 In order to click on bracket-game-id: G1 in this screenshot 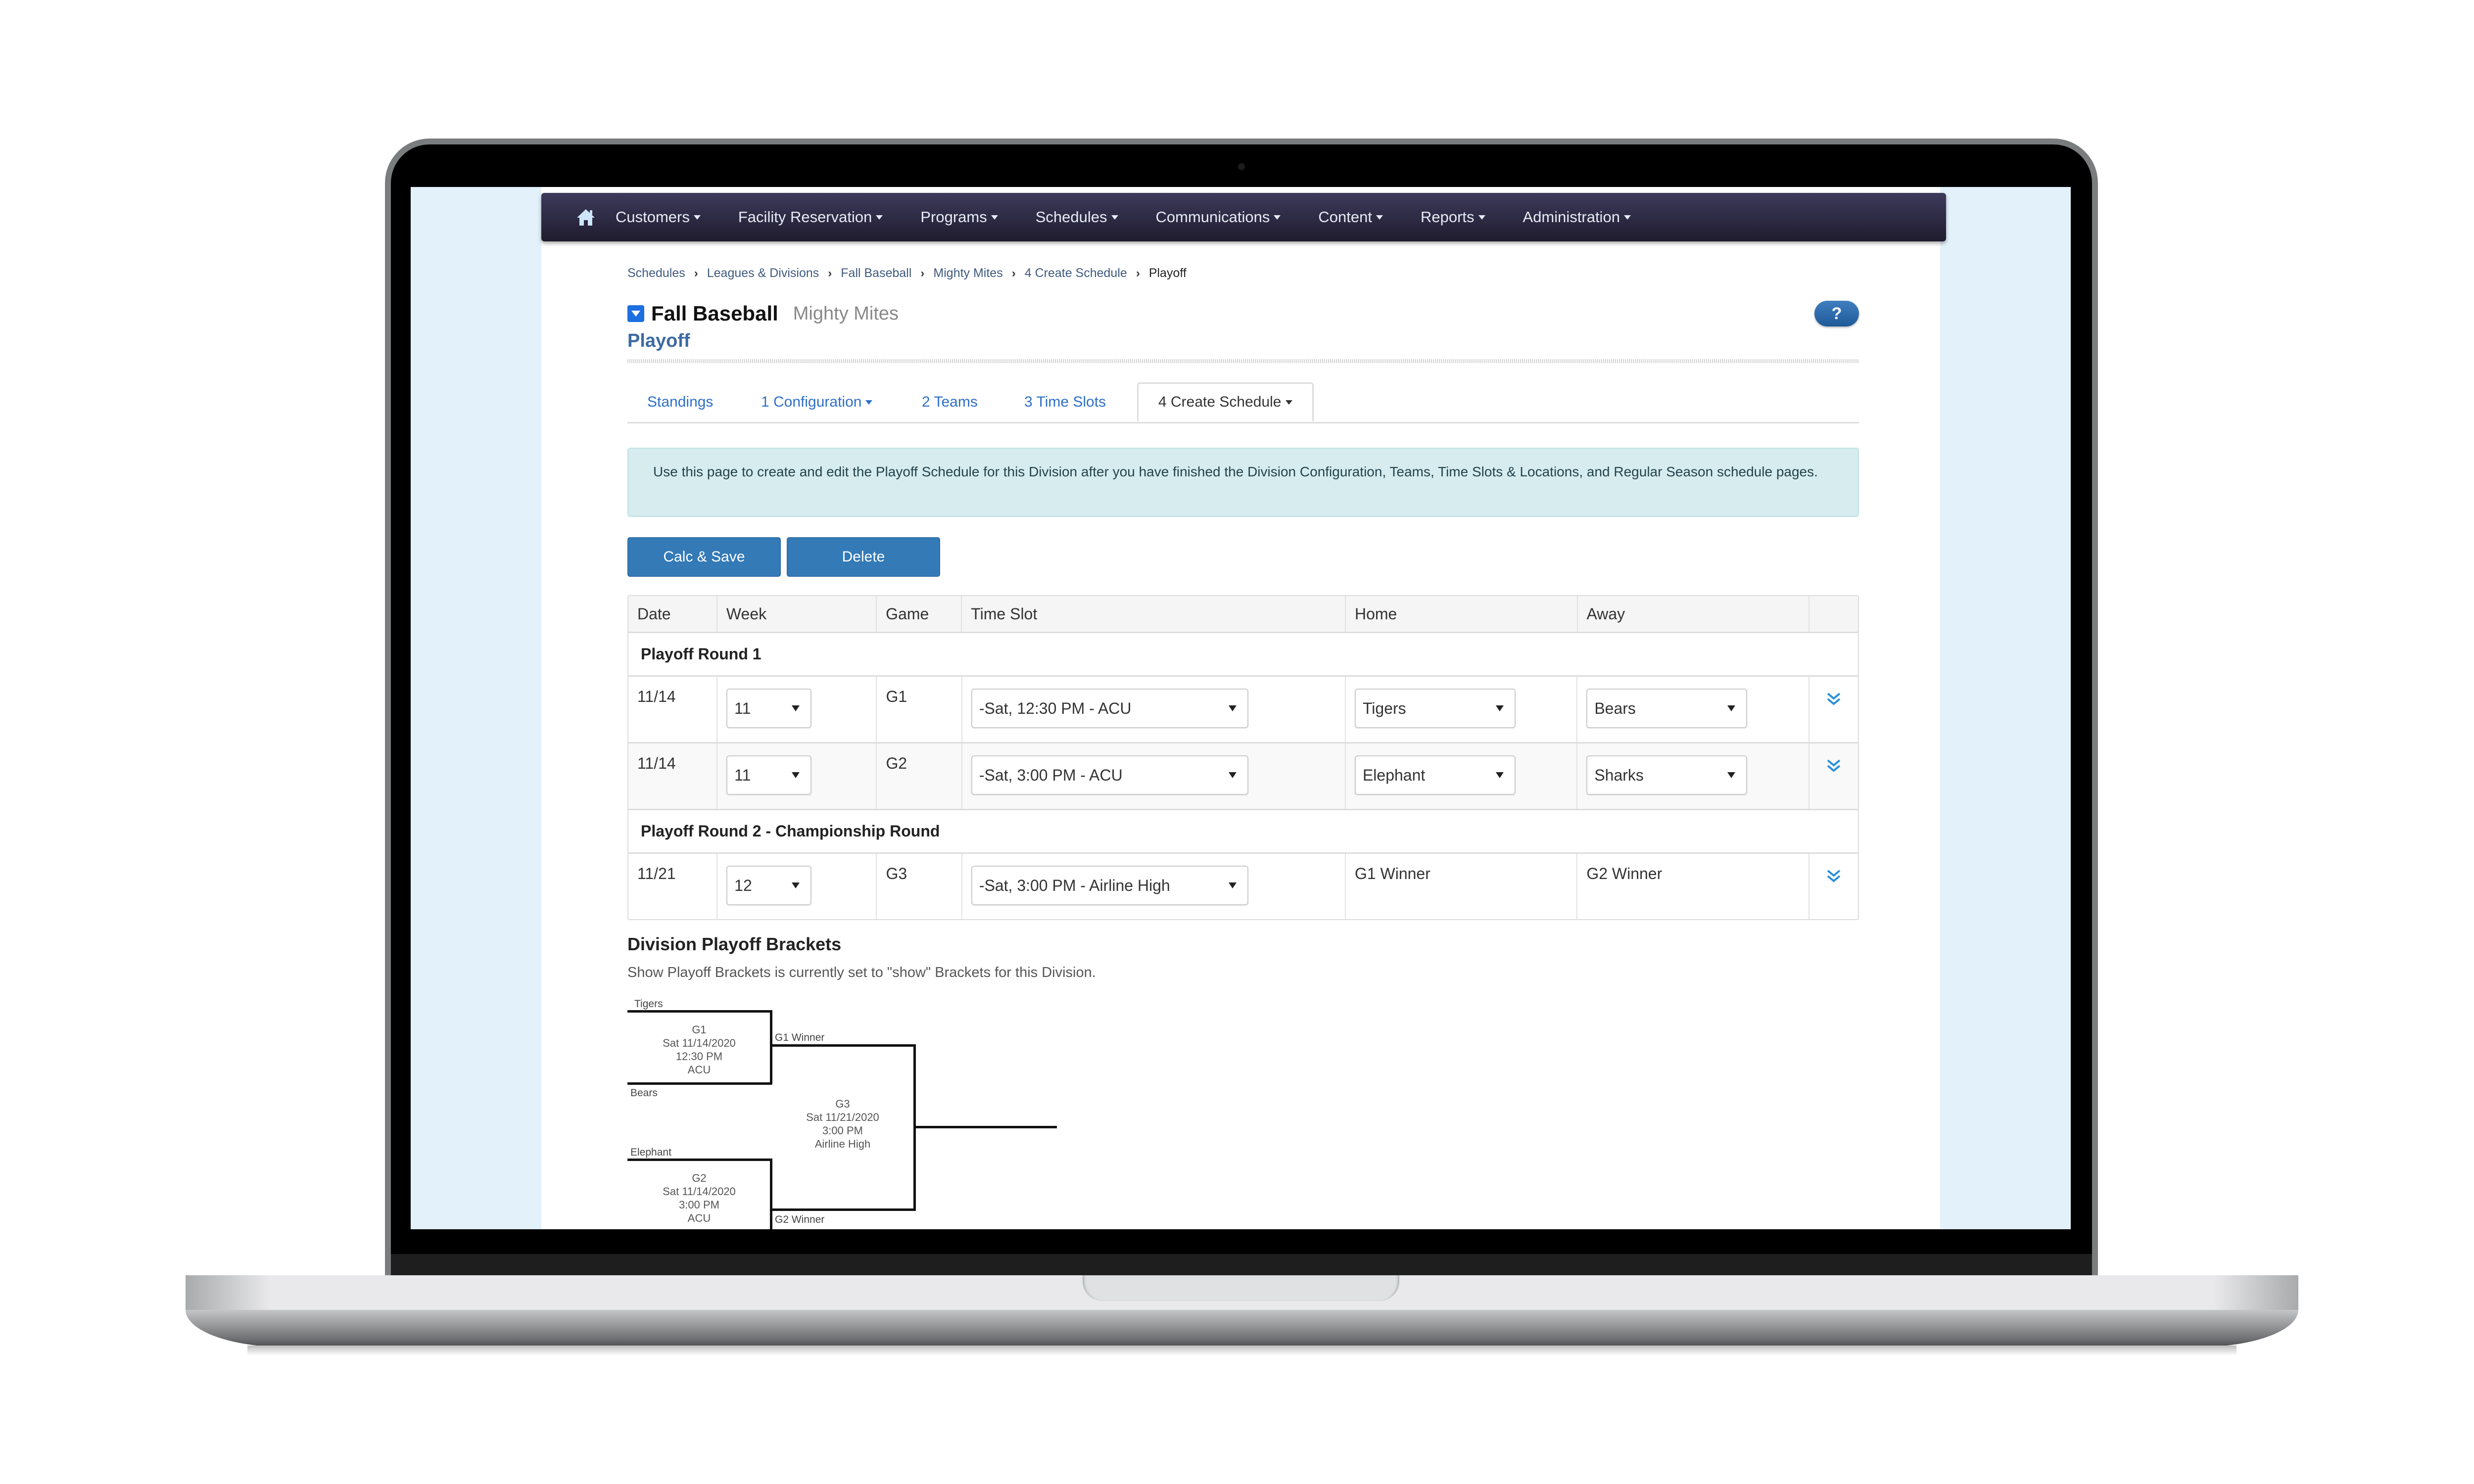, I will do `click(699, 1029)`.